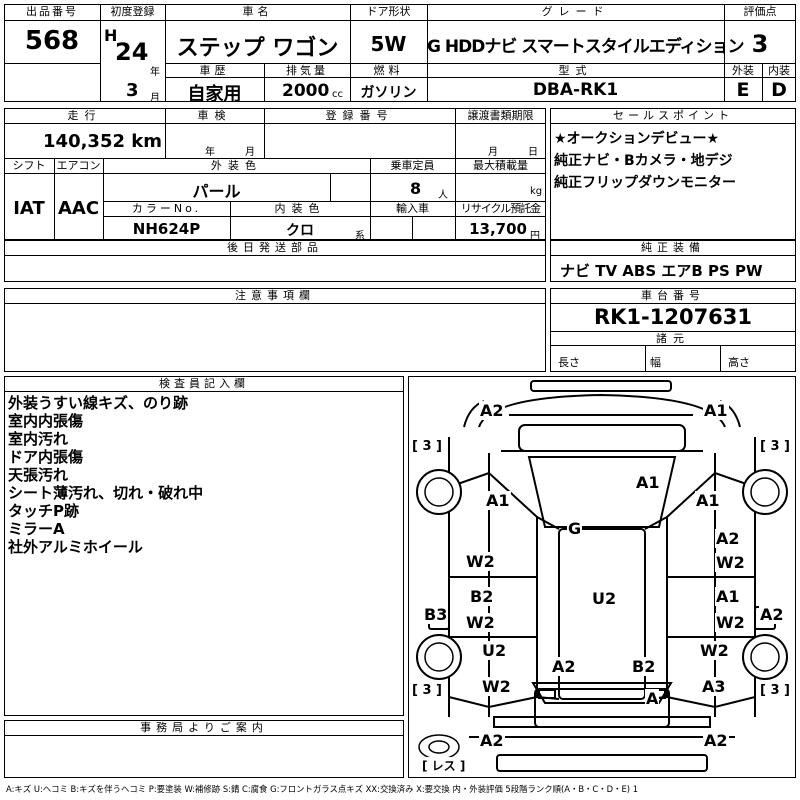 The height and width of the screenshot is (800, 800). I want to click on int-grade-label: 内装, so click(779, 70).